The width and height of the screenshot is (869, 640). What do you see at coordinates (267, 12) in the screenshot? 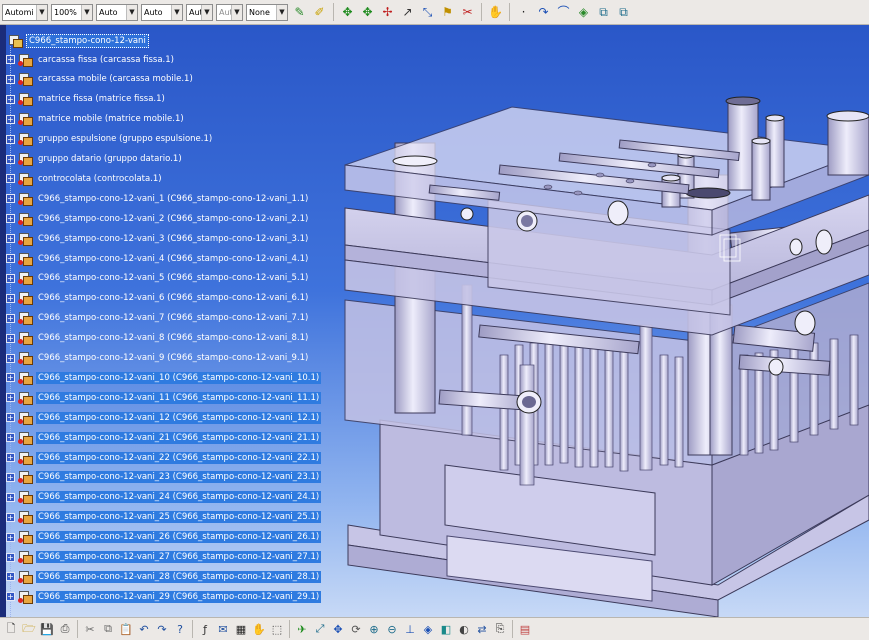
I see `render-combo: None ▼` at bounding box center [267, 12].